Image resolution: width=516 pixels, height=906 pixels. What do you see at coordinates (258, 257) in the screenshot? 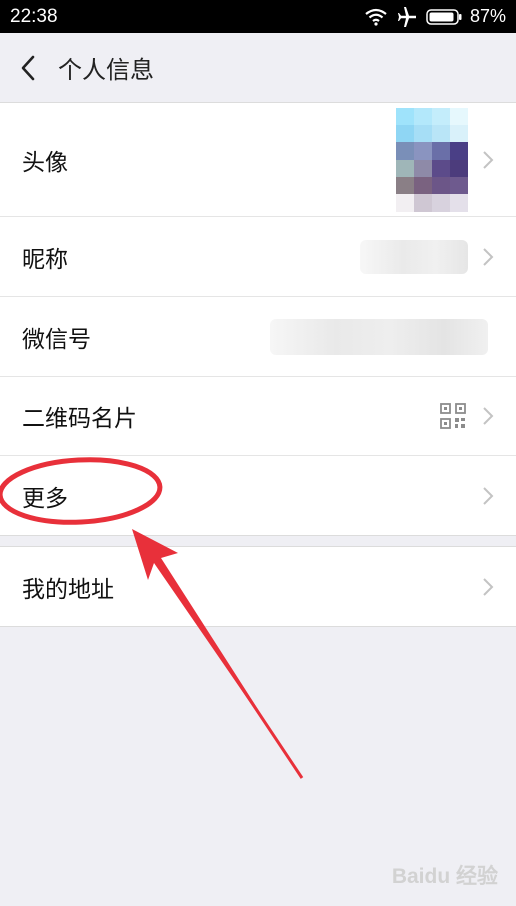
I see `row-nickname: 昵称` at bounding box center [258, 257].